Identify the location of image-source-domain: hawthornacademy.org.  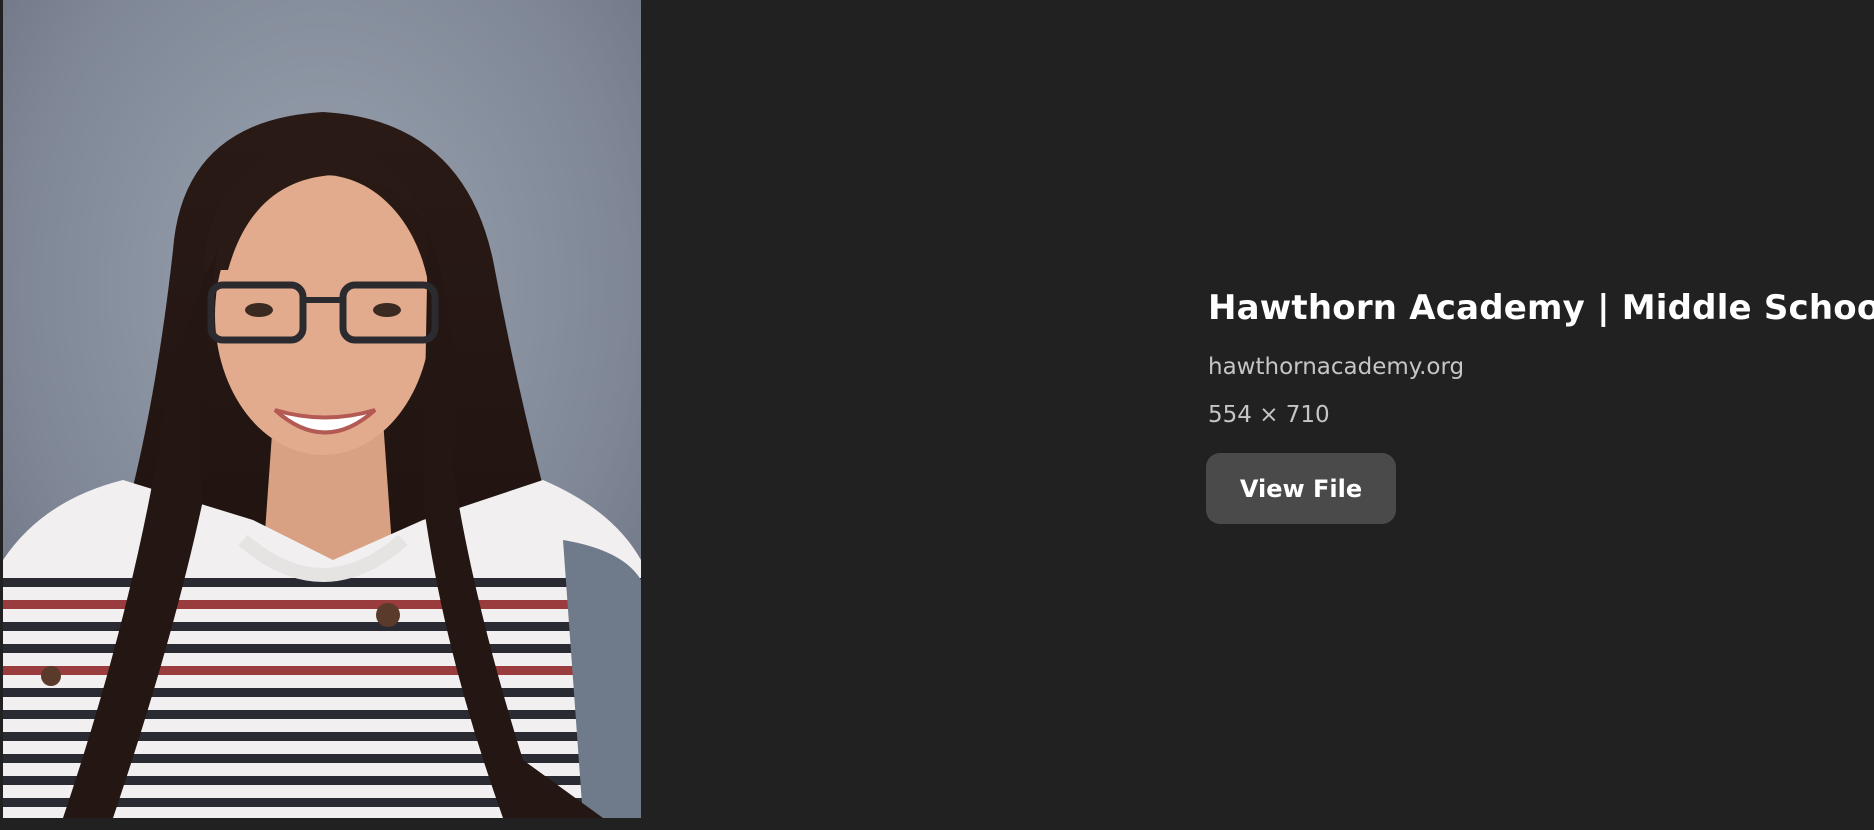
(1528, 367).